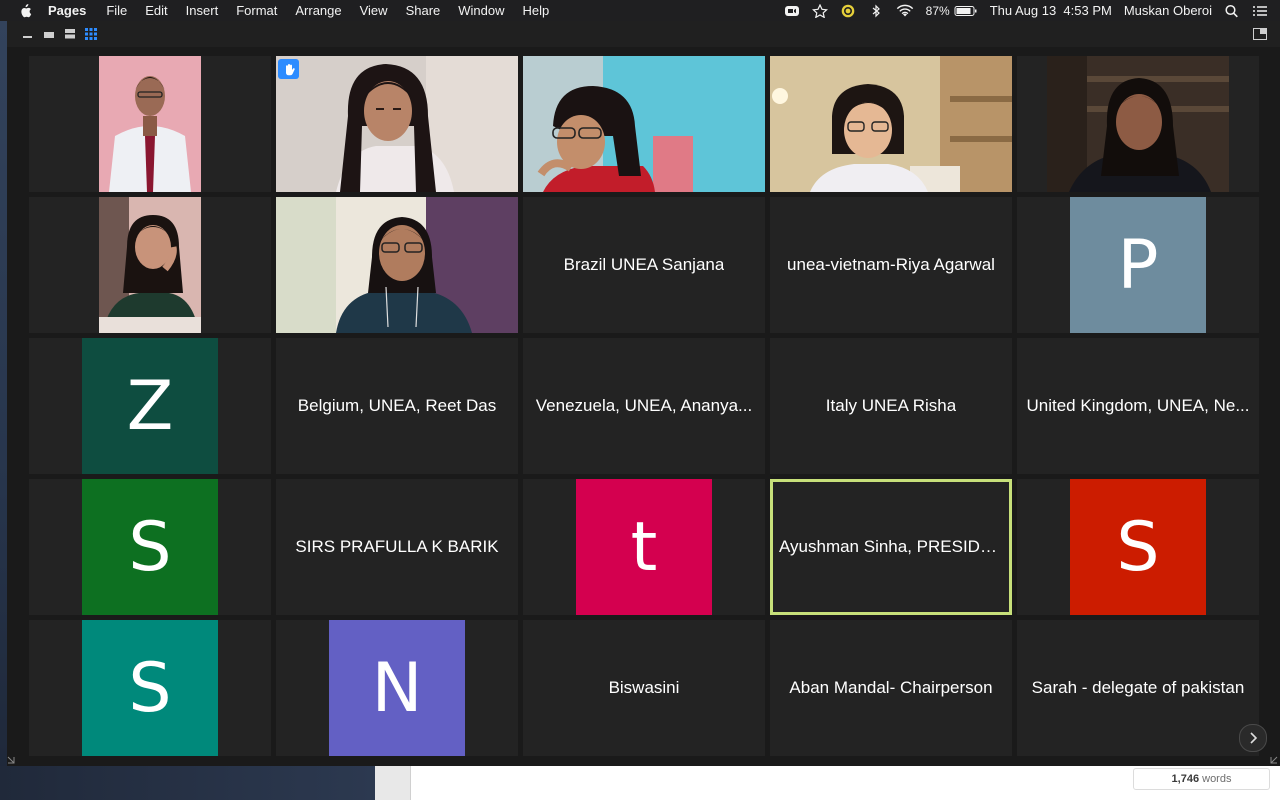 This screenshot has width=1280, height=800. What do you see at coordinates (1185, 779) in the screenshot?
I see `word-count-value: 1,746` at bounding box center [1185, 779].